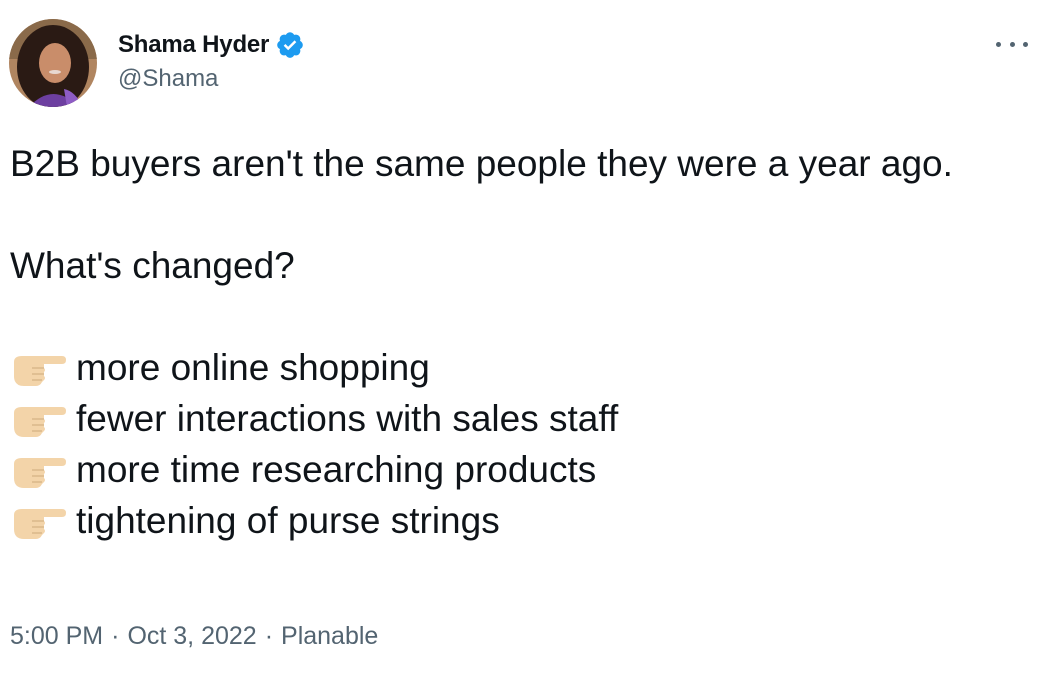  I want to click on list-item: more time researching products, so click(505, 469).